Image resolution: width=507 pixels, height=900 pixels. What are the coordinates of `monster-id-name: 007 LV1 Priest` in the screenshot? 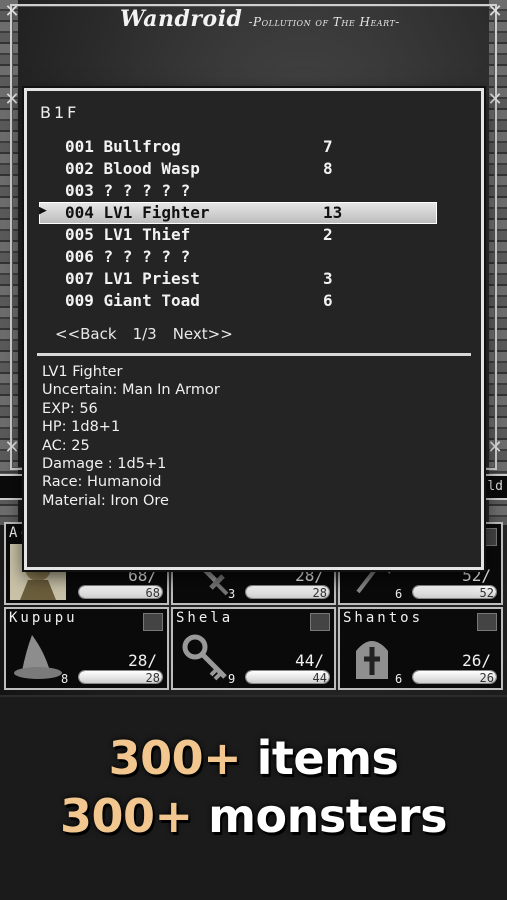 It's located at (132, 278).